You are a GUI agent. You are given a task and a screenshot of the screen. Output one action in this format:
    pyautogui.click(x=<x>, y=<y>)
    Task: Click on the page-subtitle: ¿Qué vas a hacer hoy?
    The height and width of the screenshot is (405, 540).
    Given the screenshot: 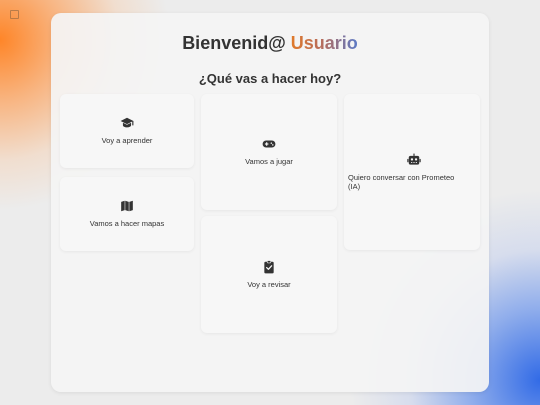 What is the action you would take?
    pyautogui.click(x=270, y=78)
    